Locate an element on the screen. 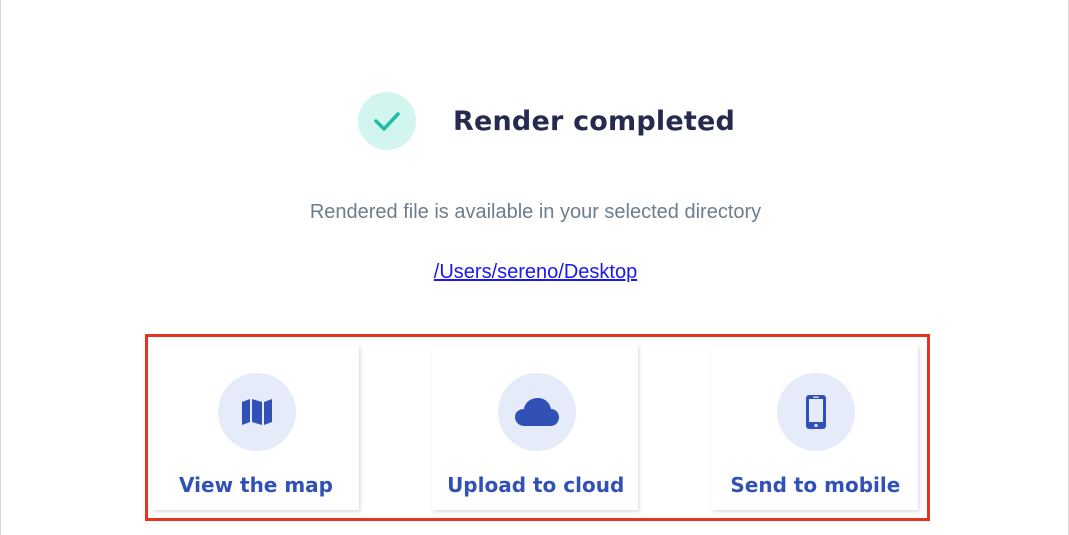 This screenshot has width=1069, height=535. status-header: Render completed is located at coordinates (546, 121).